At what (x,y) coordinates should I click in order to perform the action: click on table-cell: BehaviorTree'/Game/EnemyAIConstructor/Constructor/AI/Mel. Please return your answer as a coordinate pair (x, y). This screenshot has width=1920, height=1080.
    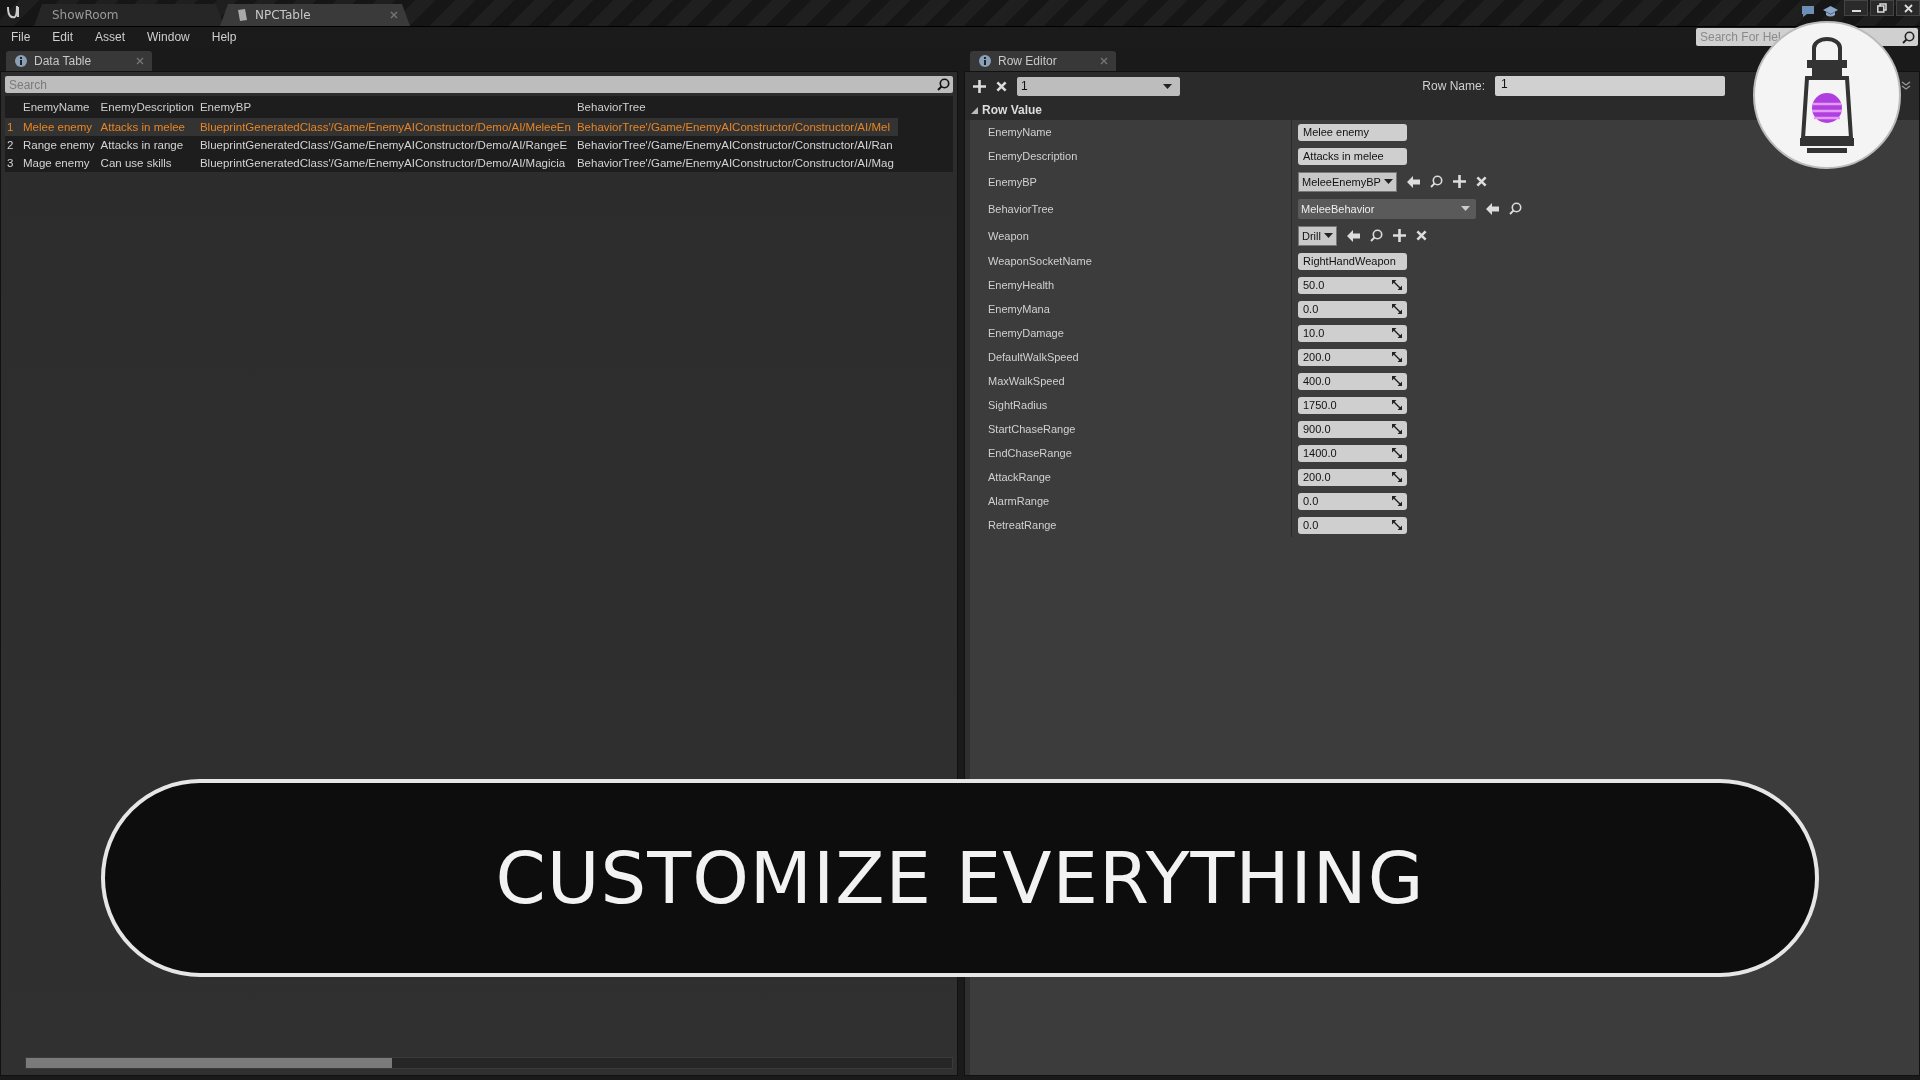
    Looking at the image, I should click on (736, 127).